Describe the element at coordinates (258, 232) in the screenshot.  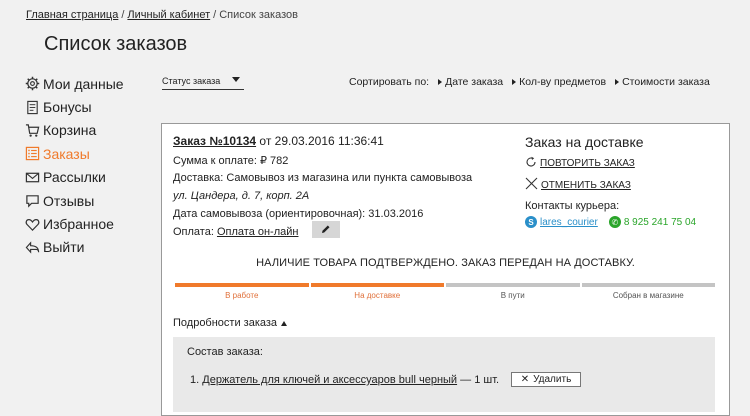
I see `payment-method-link: Оплата он-лайн` at that location.